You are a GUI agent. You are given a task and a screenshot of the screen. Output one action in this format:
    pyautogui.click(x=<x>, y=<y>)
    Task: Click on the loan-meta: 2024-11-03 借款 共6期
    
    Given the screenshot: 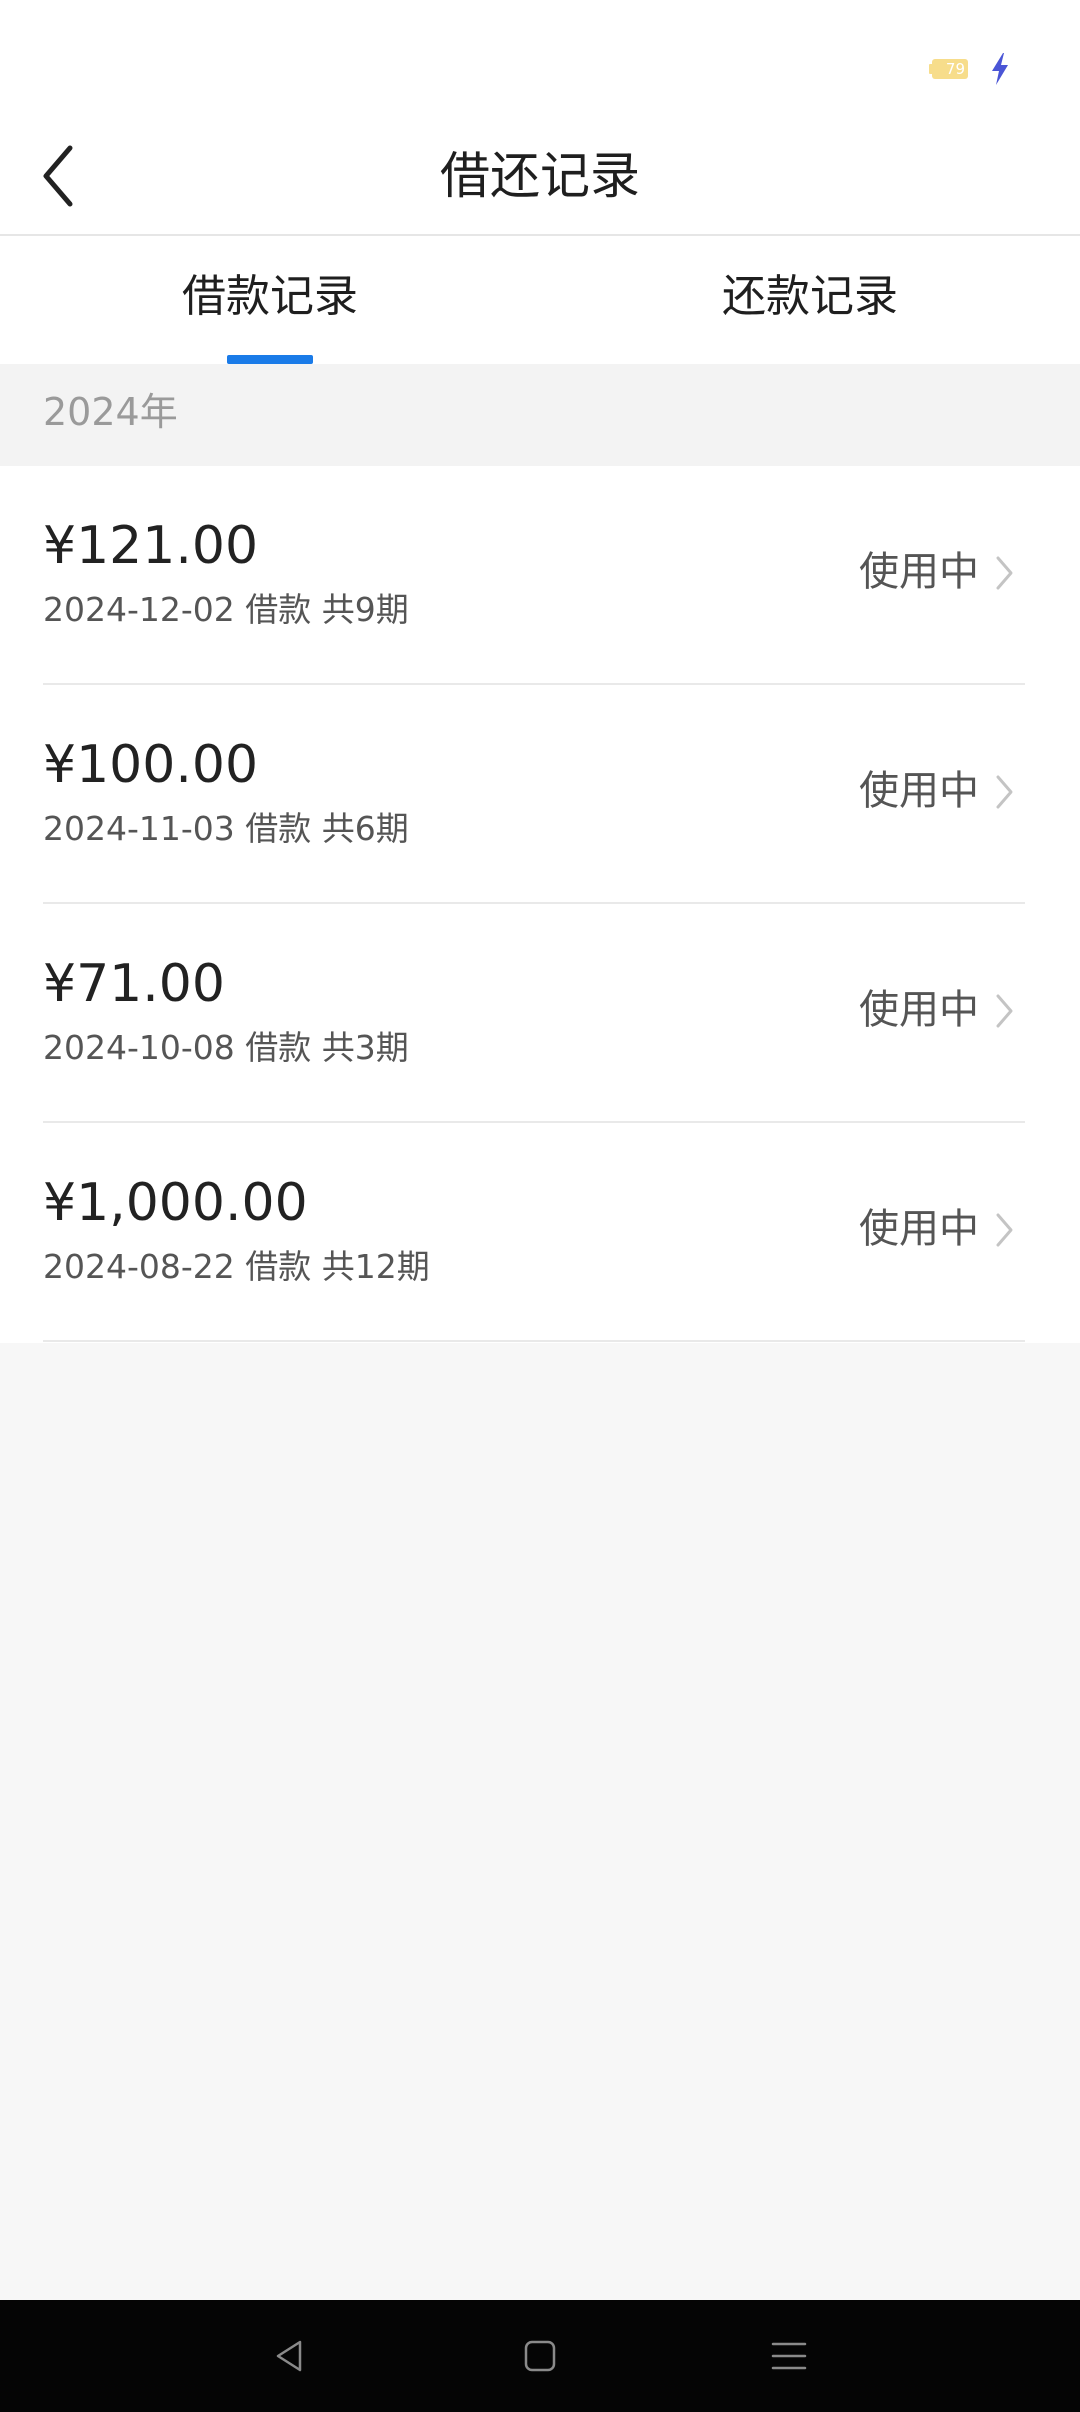 What is the action you would take?
    pyautogui.click(x=226, y=828)
    